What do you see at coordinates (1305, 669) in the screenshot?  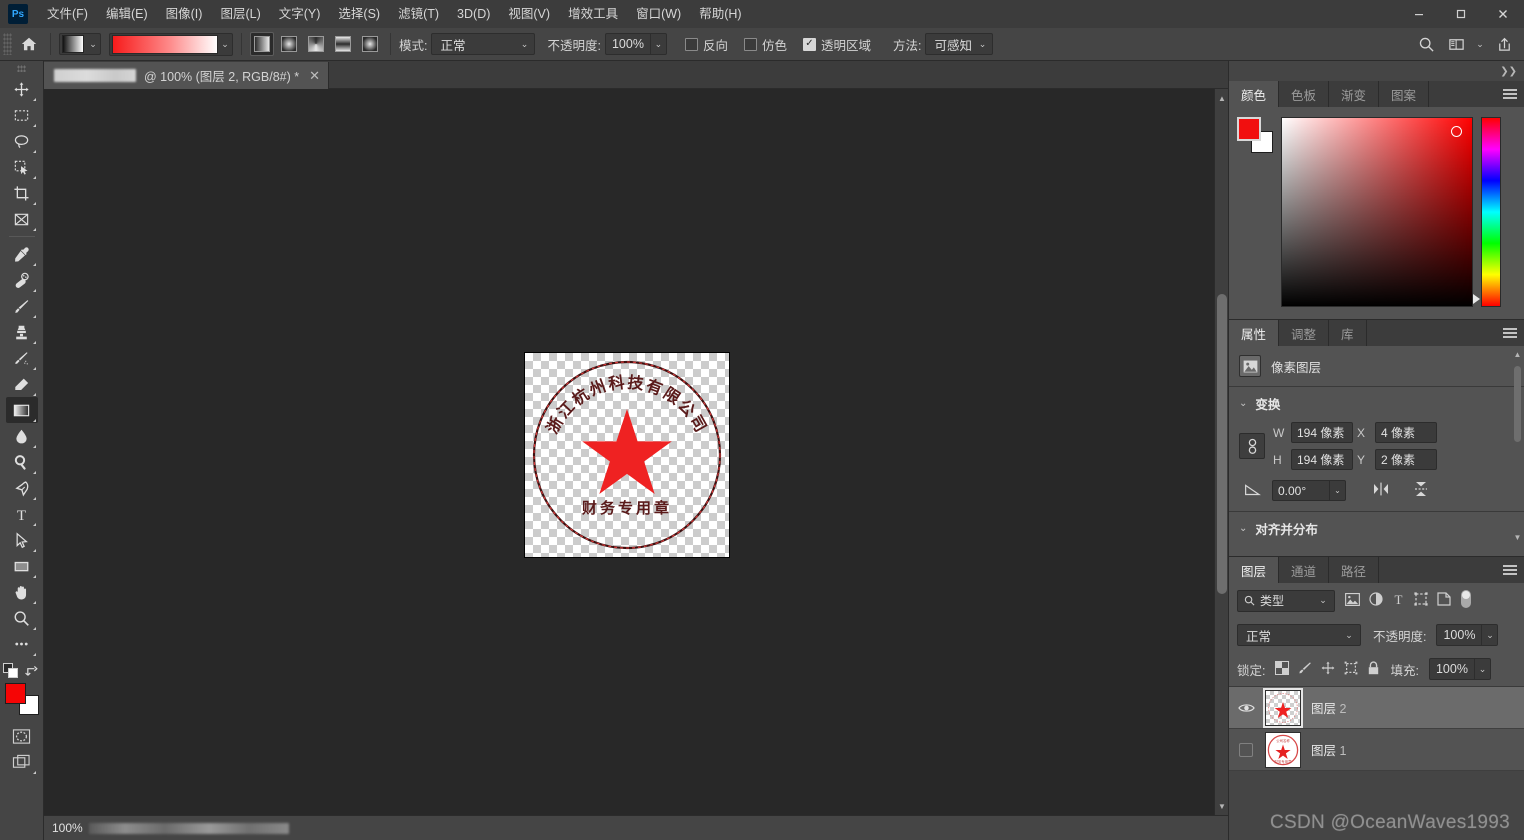 I see `lock-image-pixels-icon` at bounding box center [1305, 669].